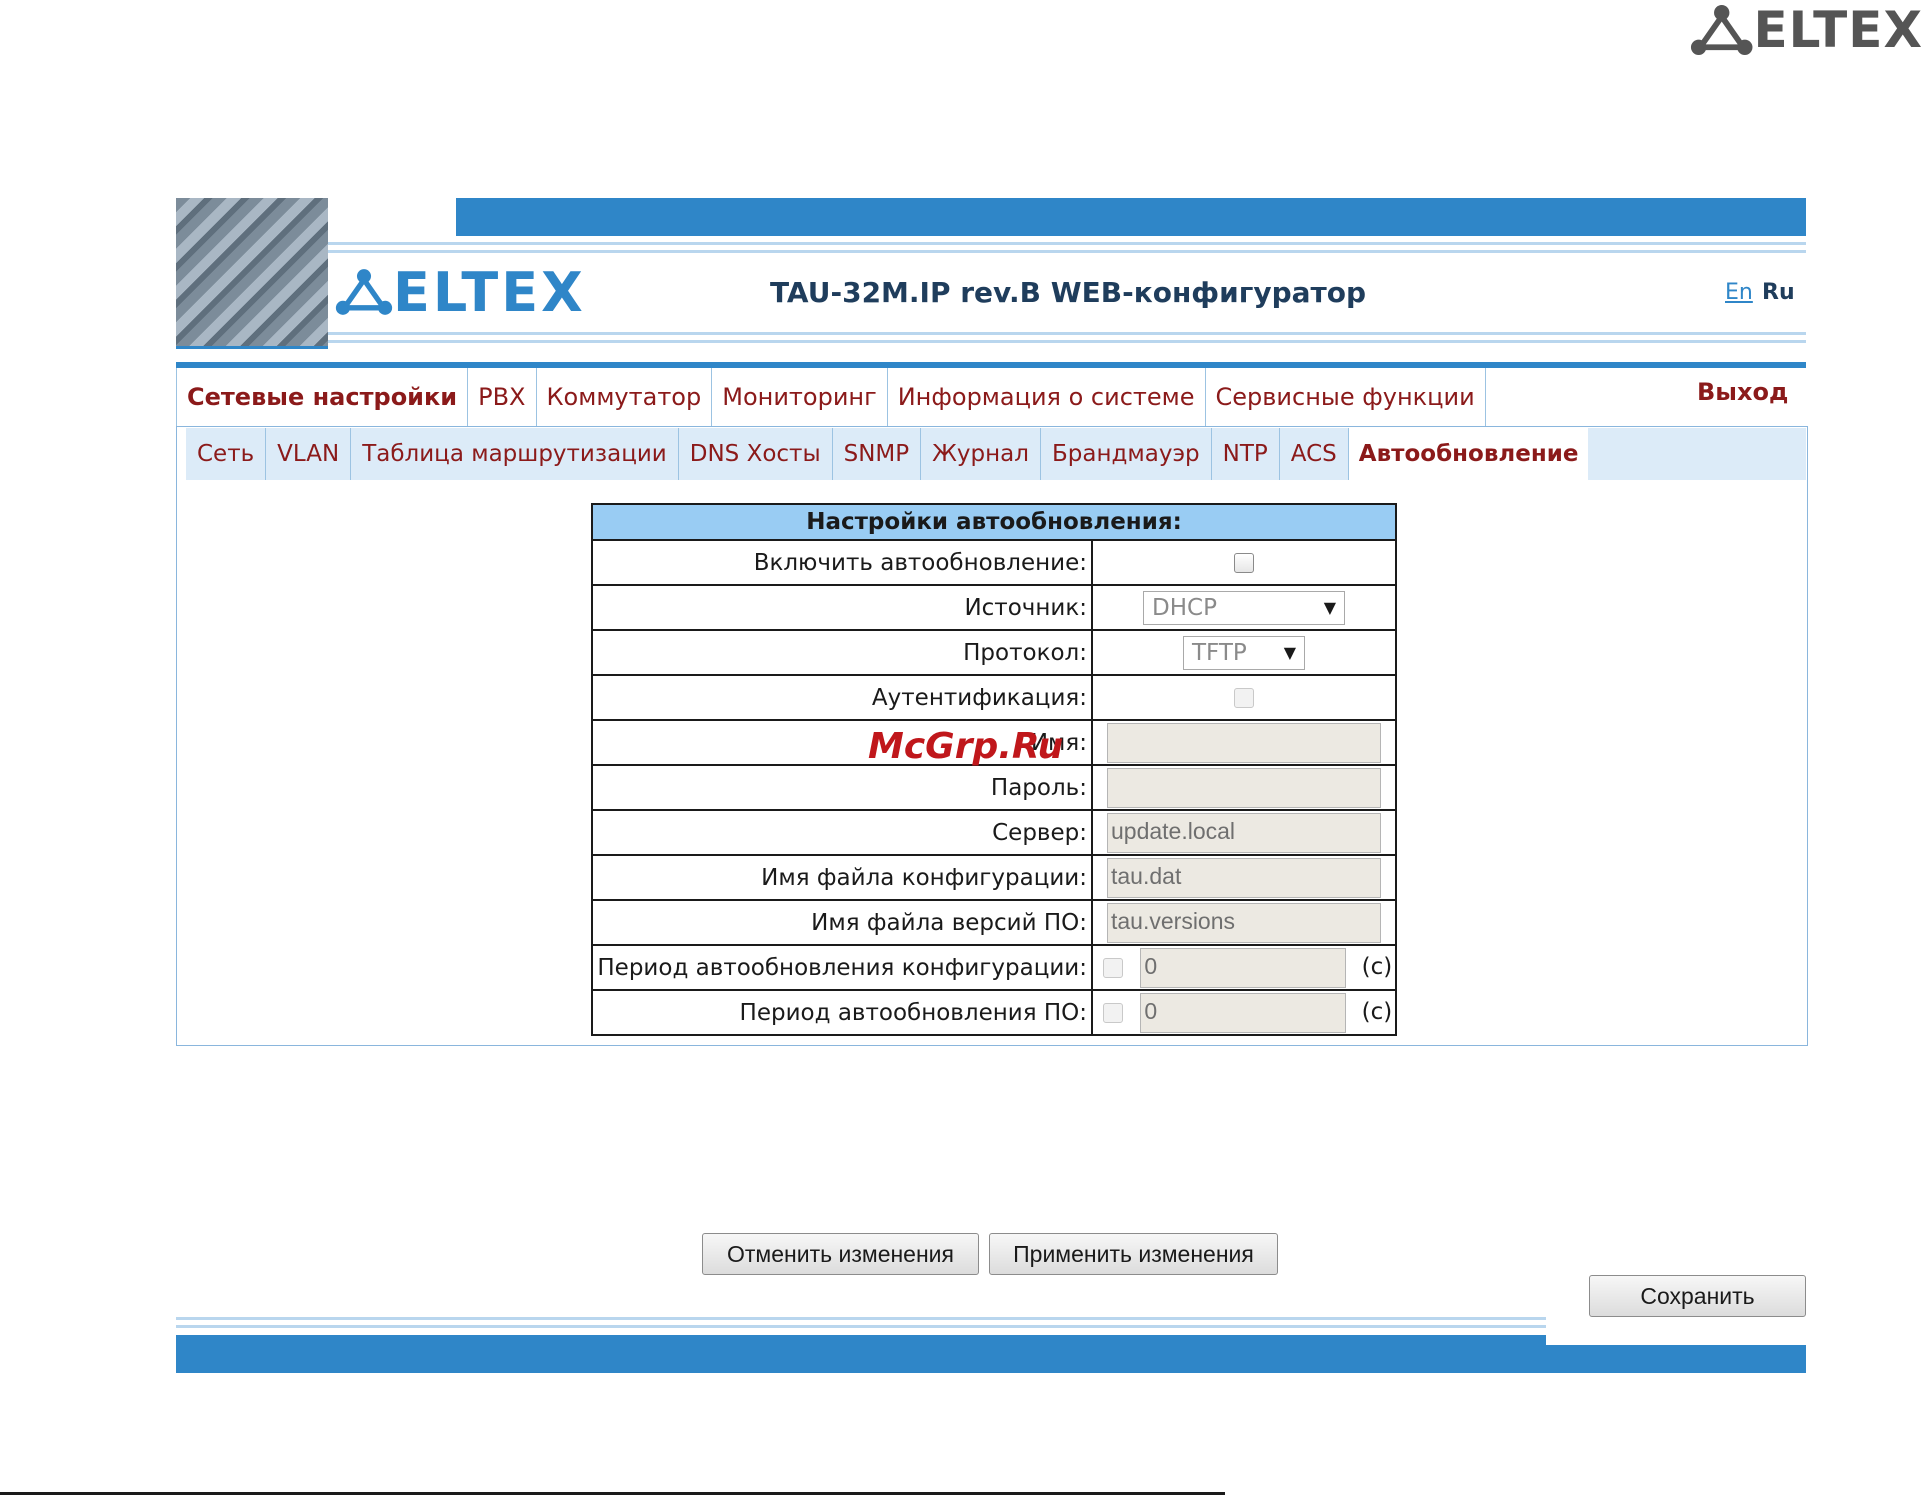  Describe the element at coordinates (322, 397) in the screenshot. I see `tab-network-settings: Сетевые настройки` at that location.